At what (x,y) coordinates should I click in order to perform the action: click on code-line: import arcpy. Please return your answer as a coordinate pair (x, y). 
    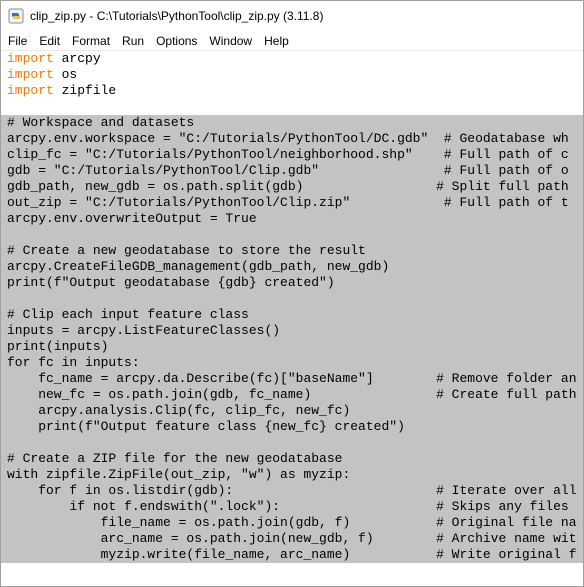
    Looking at the image, I should click on (292, 59).